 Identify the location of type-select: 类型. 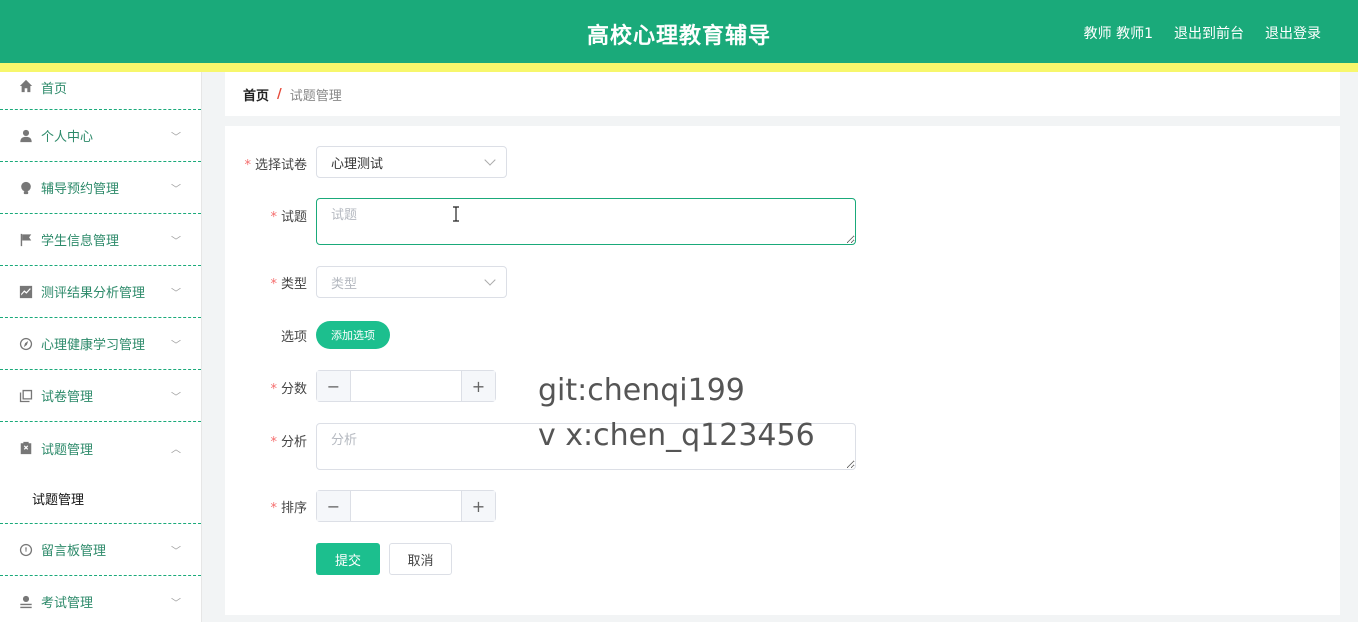
(411, 282).